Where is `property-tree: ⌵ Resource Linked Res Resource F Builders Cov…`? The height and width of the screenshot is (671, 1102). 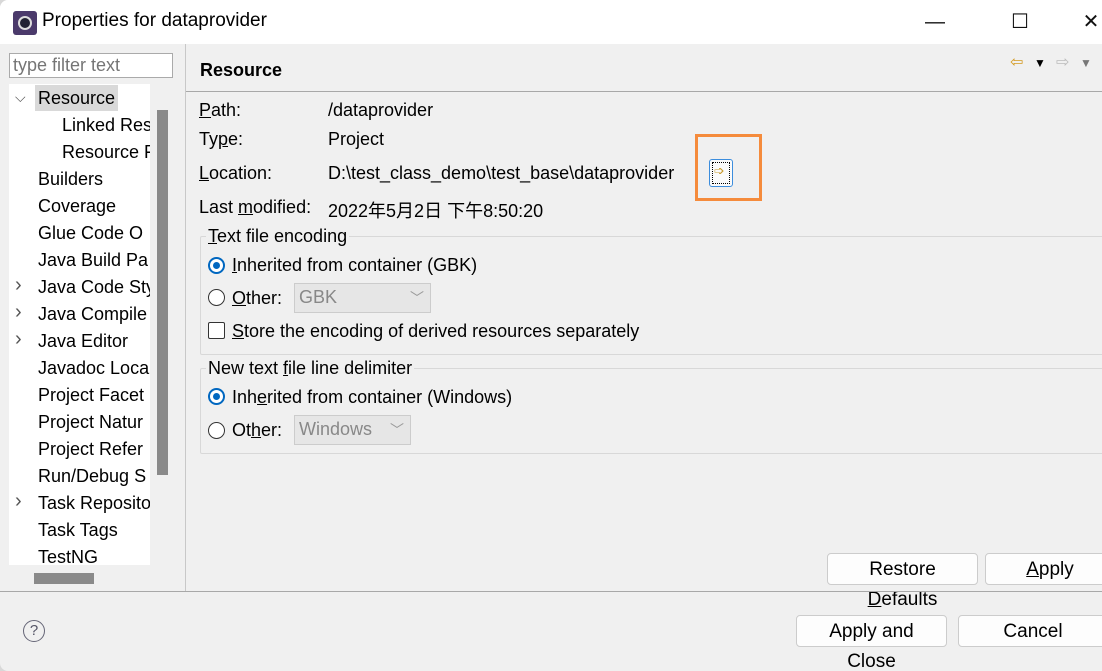 property-tree: ⌵ Resource Linked Res Resource F Builders Cov… is located at coordinates (79, 324).